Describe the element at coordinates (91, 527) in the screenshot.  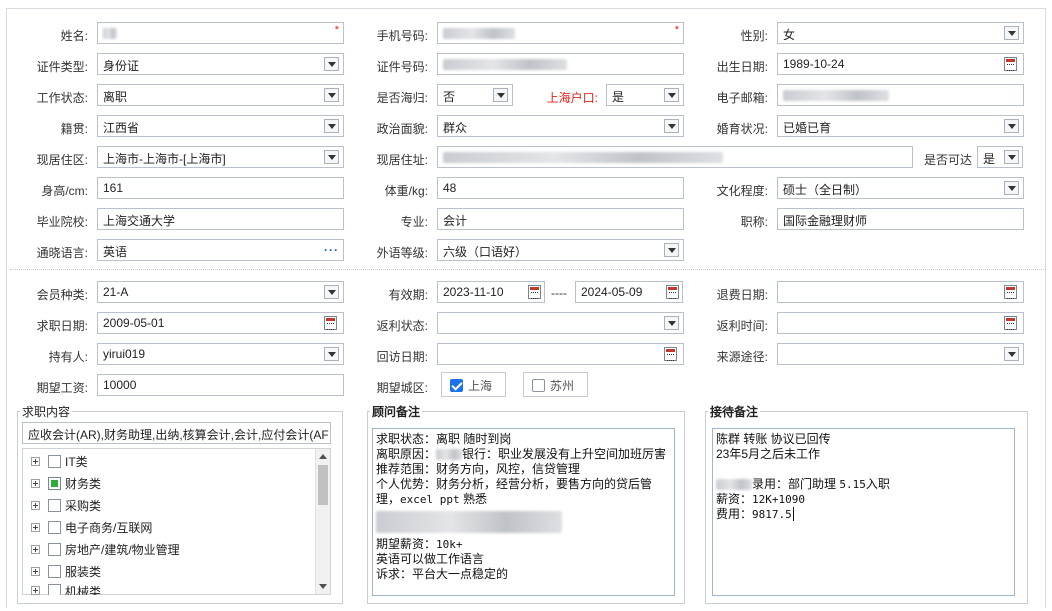
I see `tree-item: 电子商务/互联网` at that location.